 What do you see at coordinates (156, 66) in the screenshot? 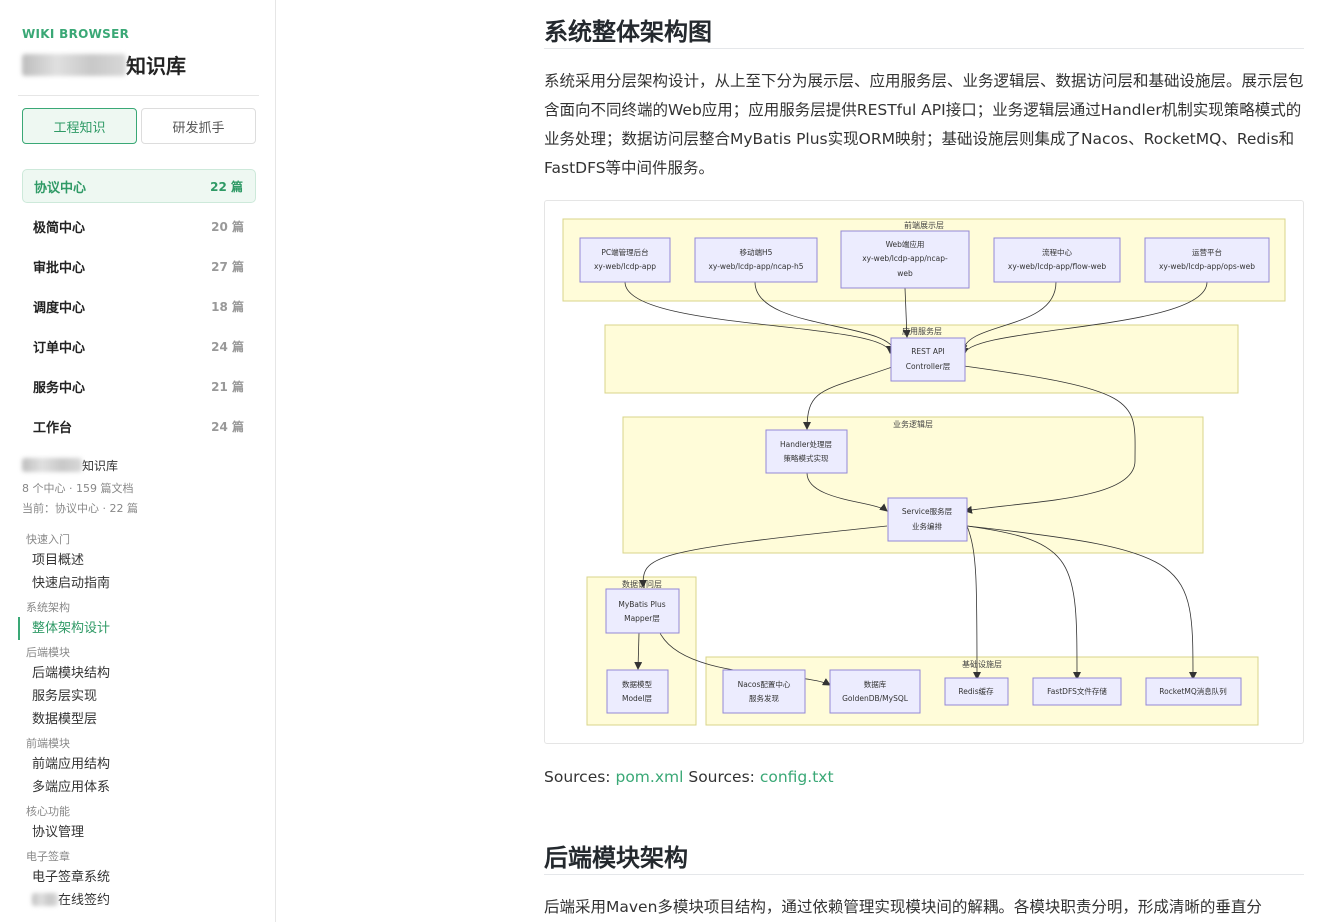
I see `kb-title-suffix: 知识库` at bounding box center [156, 66].